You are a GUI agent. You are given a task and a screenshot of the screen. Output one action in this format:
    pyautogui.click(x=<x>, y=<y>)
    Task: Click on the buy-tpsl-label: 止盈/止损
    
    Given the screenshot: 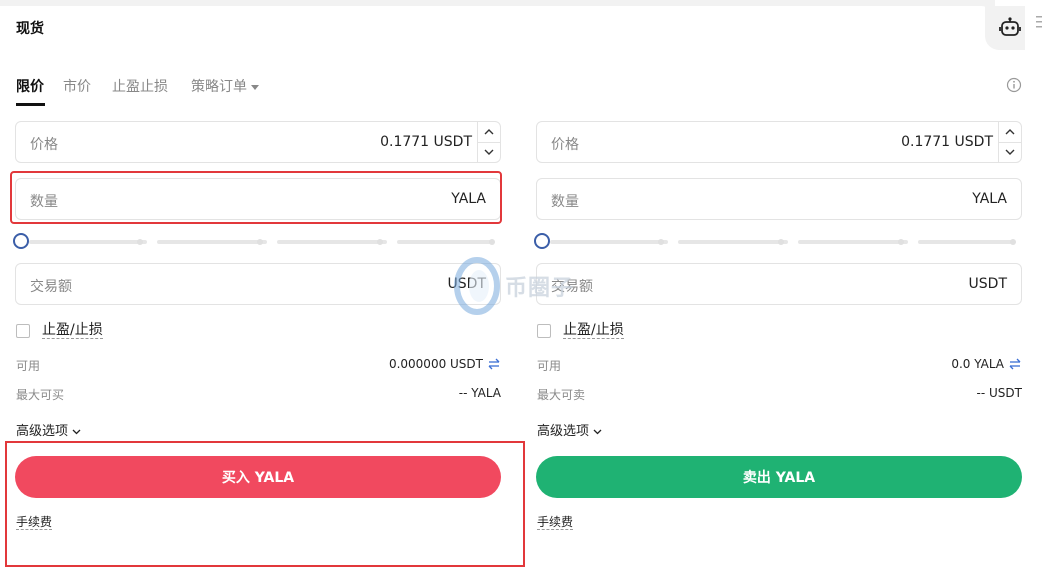 What is the action you would take?
    pyautogui.click(x=72, y=330)
    